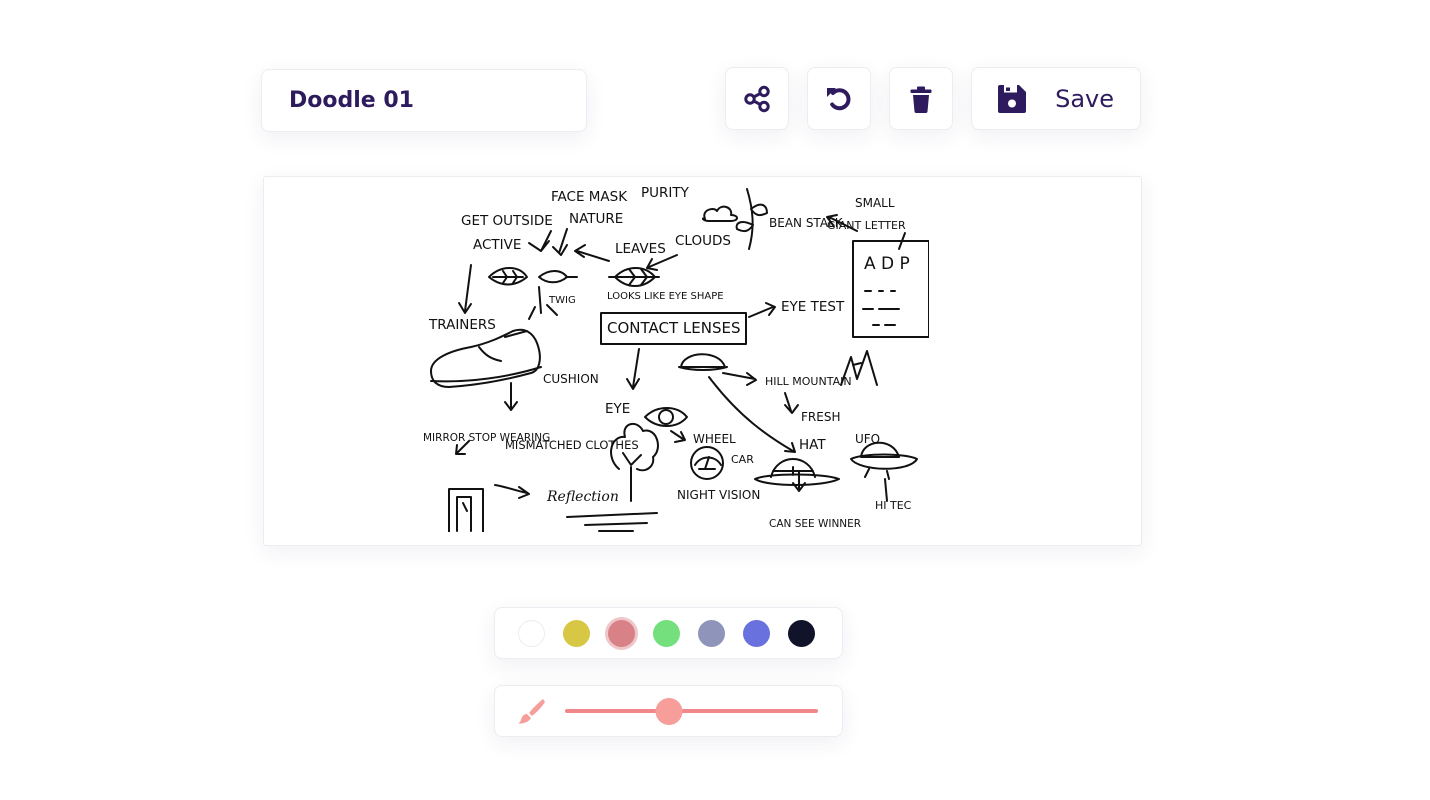 The width and height of the screenshot is (1430, 800). I want to click on sketch-label-trainers: TRAINERS, so click(462, 325).